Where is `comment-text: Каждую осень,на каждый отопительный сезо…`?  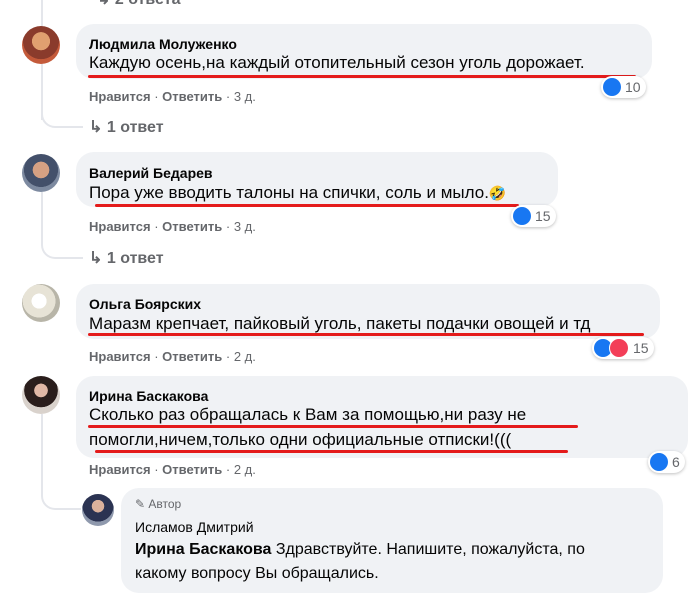 comment-text: Каждую осень,на каждый отопительный сезо… is located at coordinates (337, 62).